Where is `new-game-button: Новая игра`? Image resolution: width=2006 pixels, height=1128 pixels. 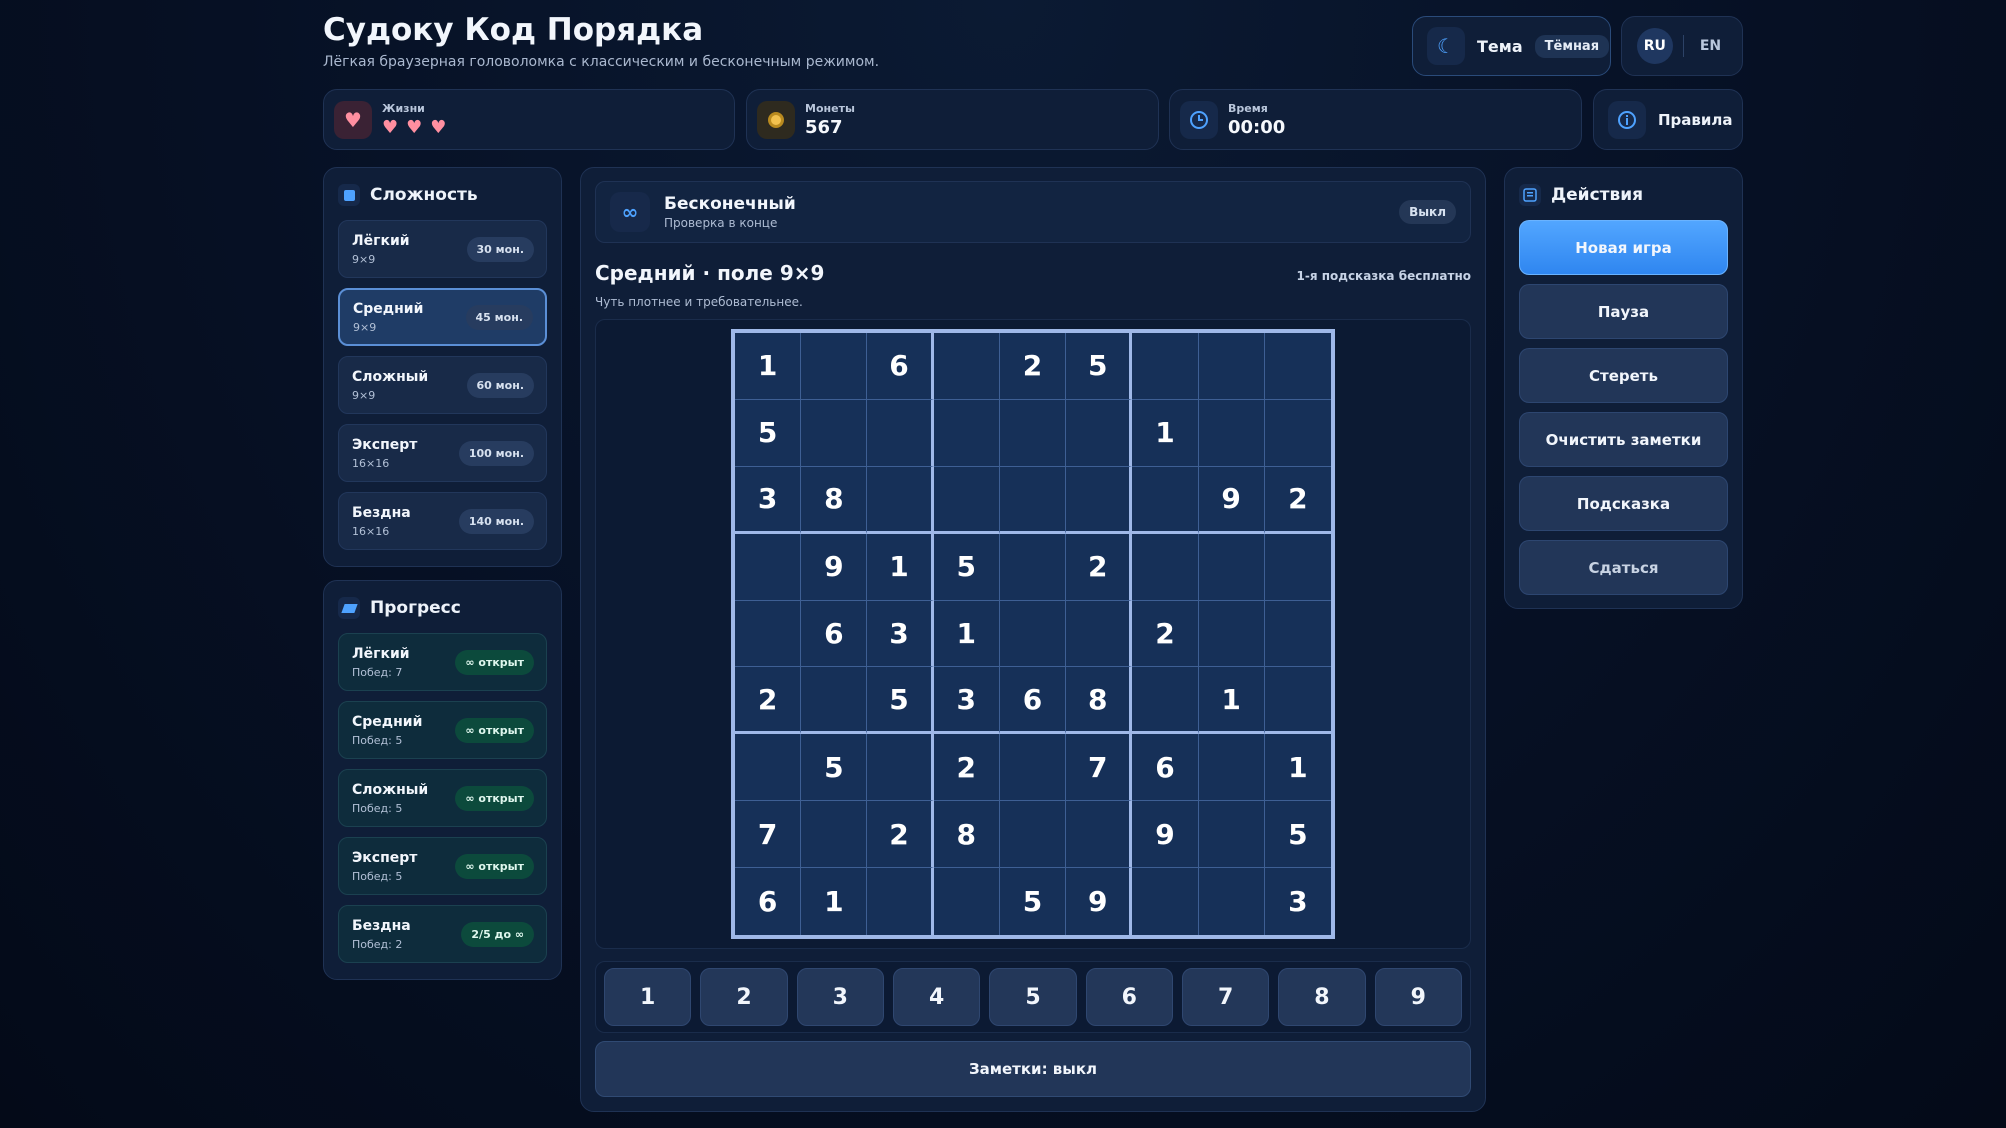
new-game-button: Новая игра is located at coordinates (1623, 247).